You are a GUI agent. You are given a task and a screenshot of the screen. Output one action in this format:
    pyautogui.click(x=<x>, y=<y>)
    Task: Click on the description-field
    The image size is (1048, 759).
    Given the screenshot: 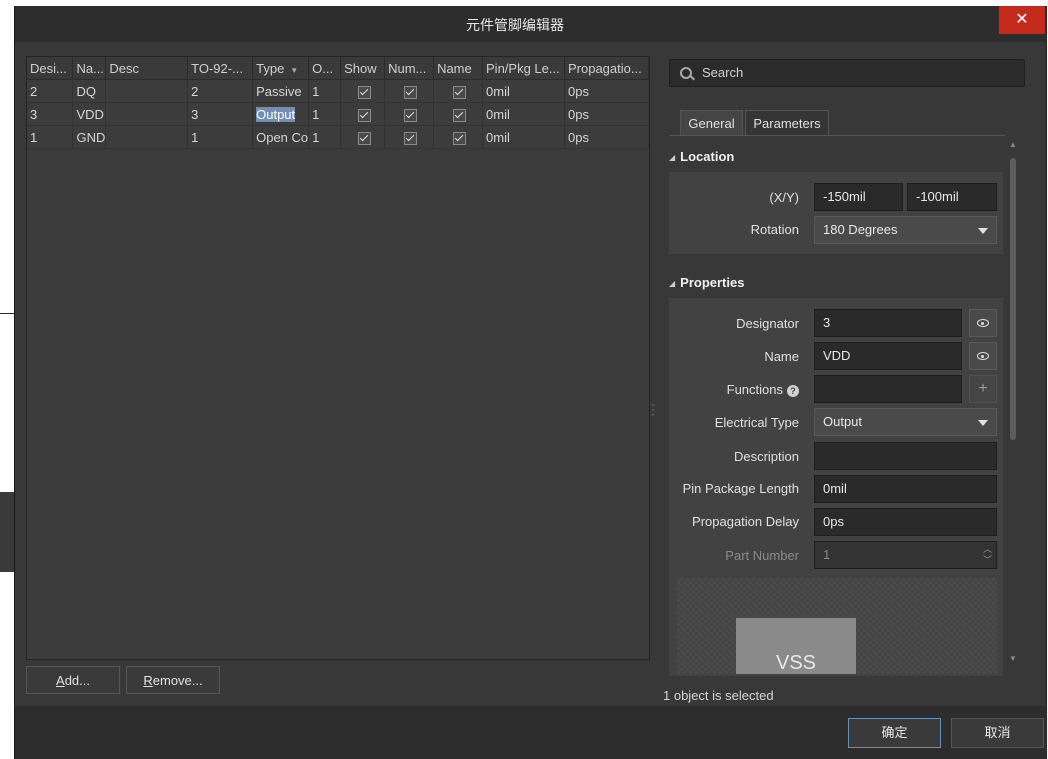 What is the action you would take?
    pyautogui.click(x=905, y=456)
    